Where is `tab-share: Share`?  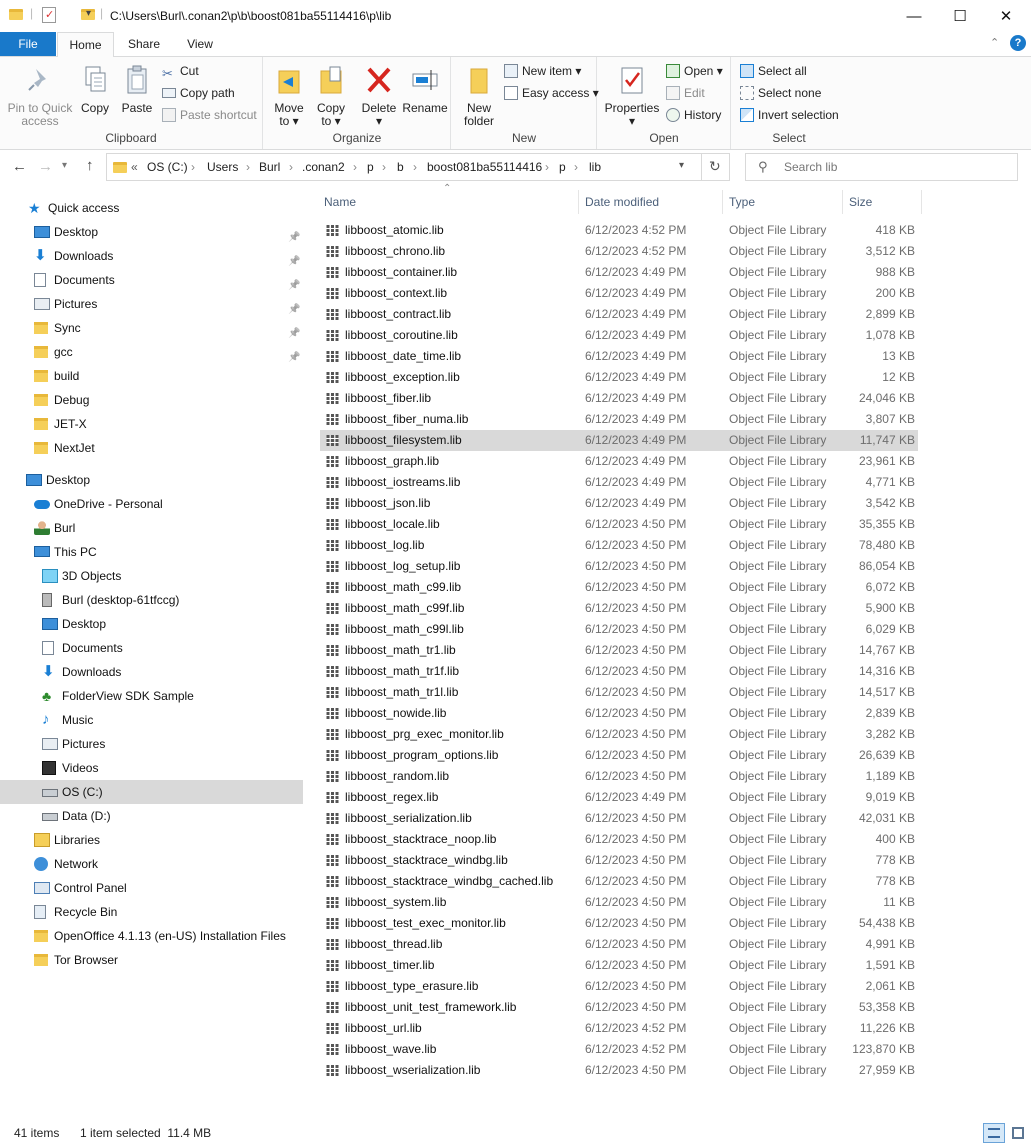 tab-share: Share is located at coordinates (144, 44).